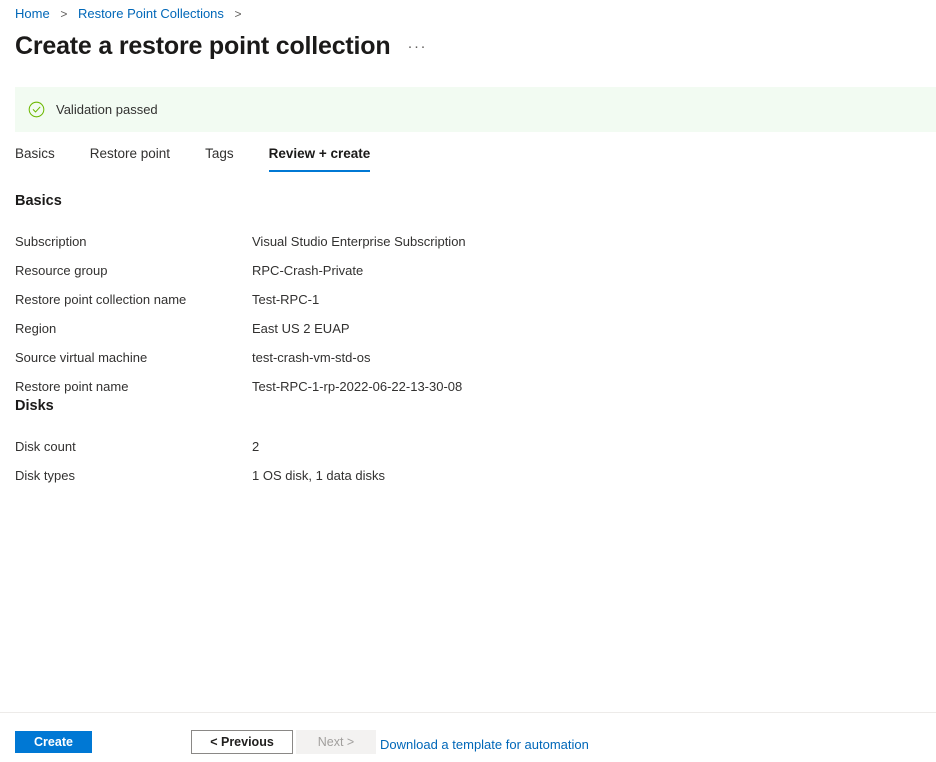  Describe the element at coordinates (319, 153) in the screenshot. I see `tab-review-create-label: Review + create` at that location.